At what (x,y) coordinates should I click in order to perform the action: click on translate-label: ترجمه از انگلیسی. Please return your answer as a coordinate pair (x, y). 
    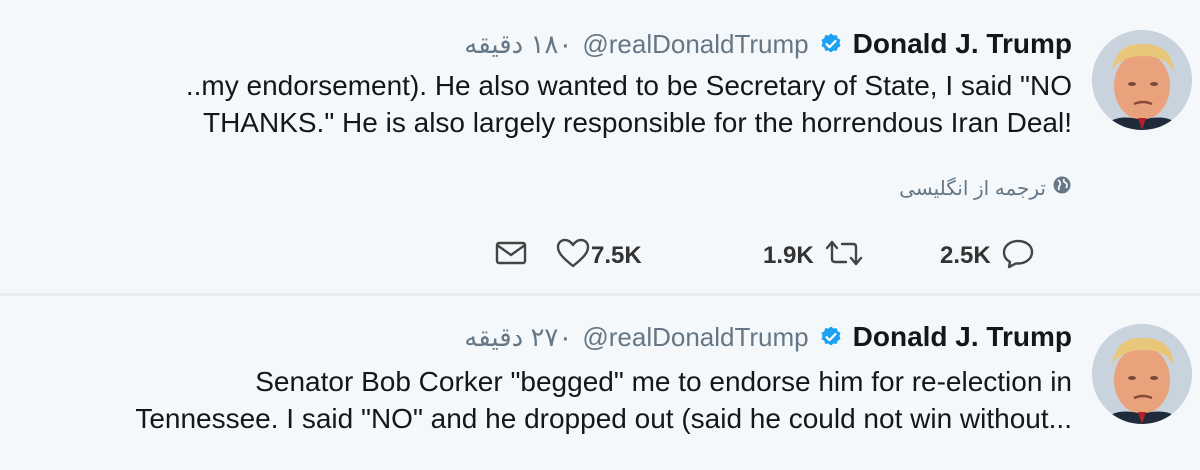
    Looking at the image, I should click on (972, 188).